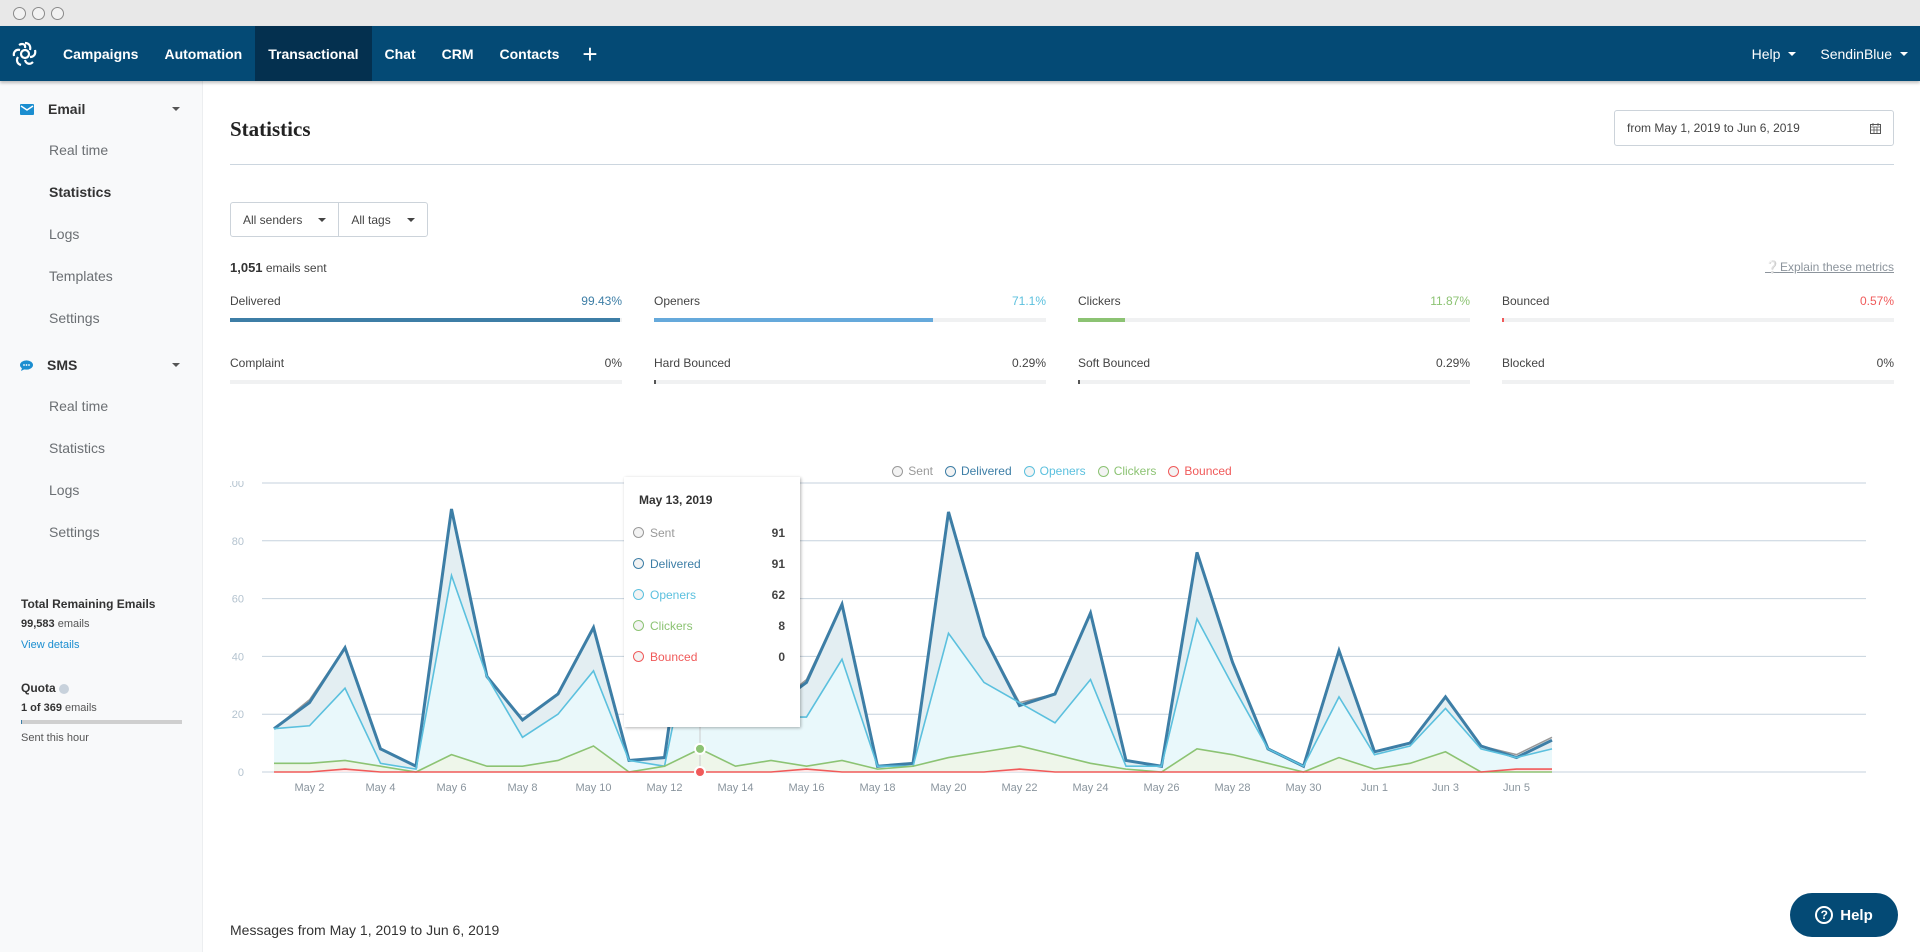 The height and width of the screenshot is (952, 1920). Describe the element at coordinates (101, 150) in the screenshot. I see `sidebar-item-email-realtime: Real time` at that location.